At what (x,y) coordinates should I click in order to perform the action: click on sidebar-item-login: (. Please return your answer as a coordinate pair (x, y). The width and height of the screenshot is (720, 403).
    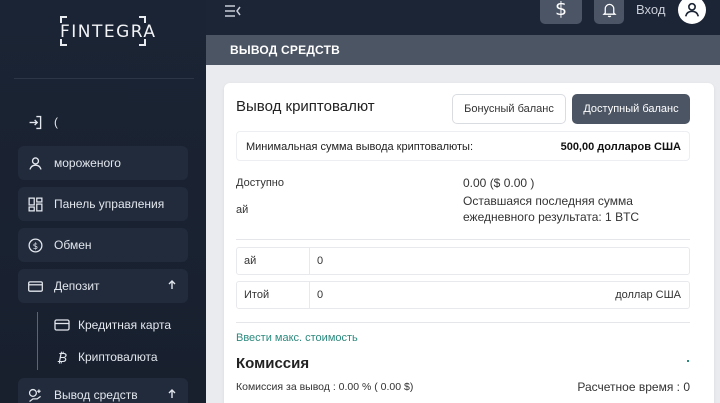
    Looking at the image, I should click on (103, 122).